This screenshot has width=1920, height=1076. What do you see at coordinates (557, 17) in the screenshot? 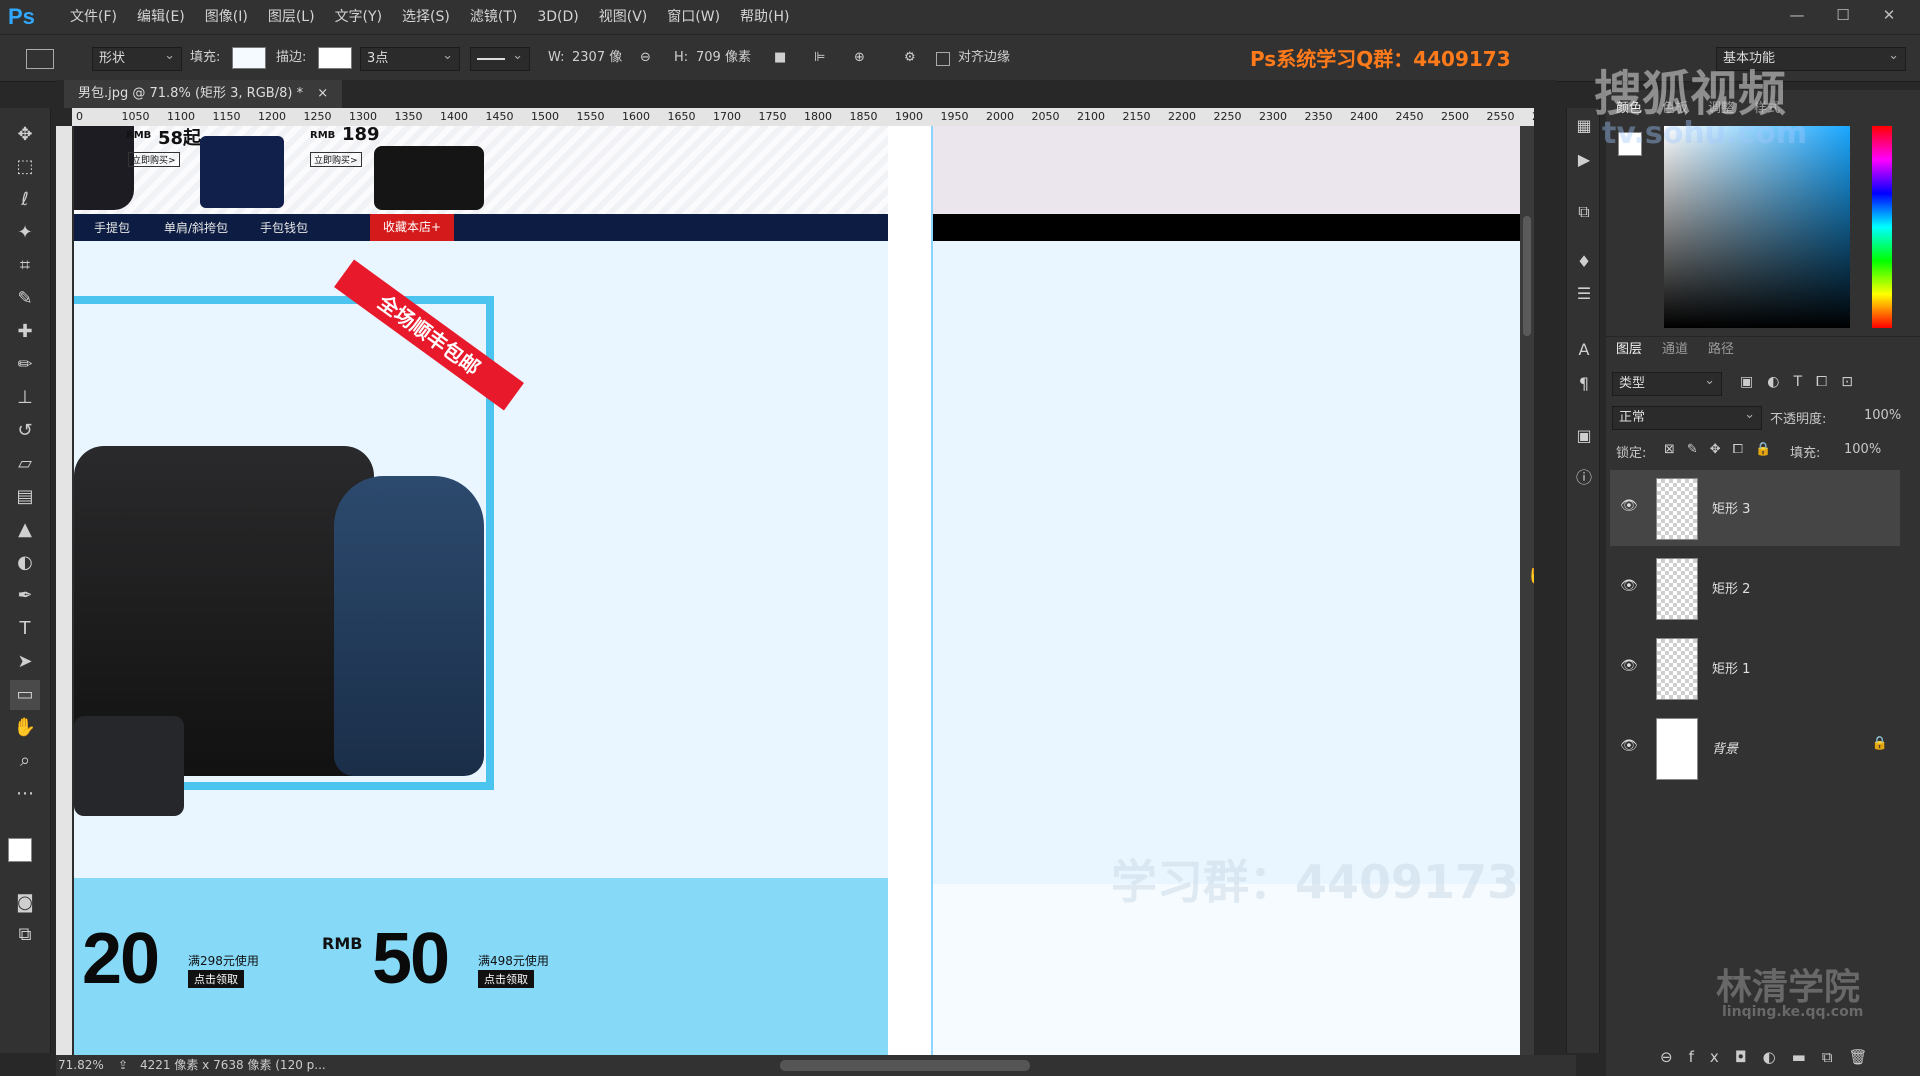
I see `menu-3d: 3D(D)` at bounding box center [557, 17].